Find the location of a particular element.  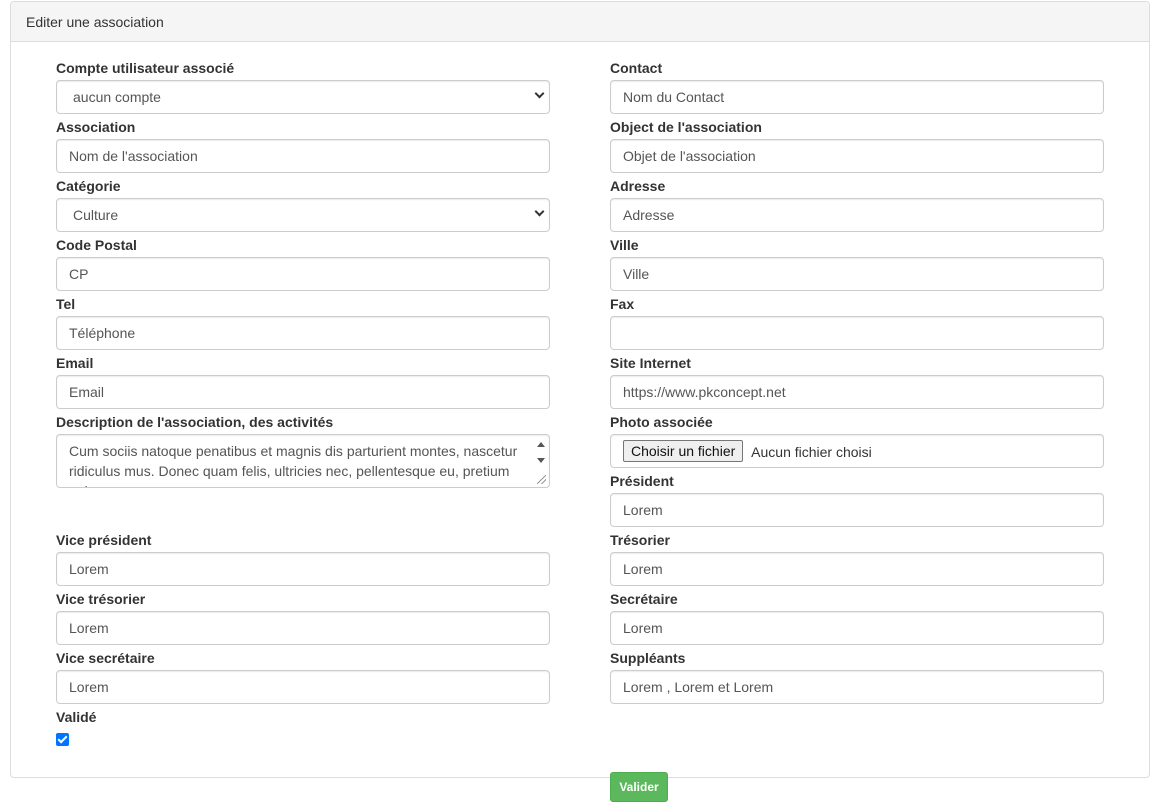

objet-label: Object de l'association is located at coordinates (686, 127).